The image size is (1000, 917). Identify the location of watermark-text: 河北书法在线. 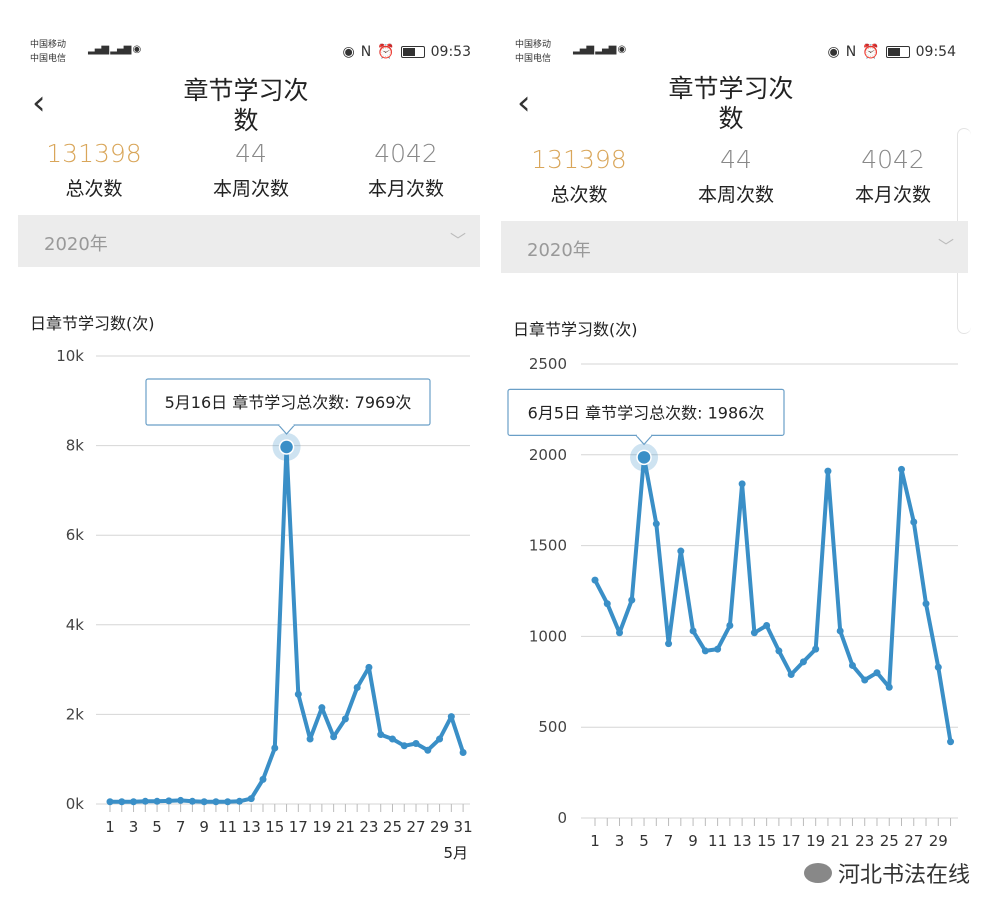
(903, 875).